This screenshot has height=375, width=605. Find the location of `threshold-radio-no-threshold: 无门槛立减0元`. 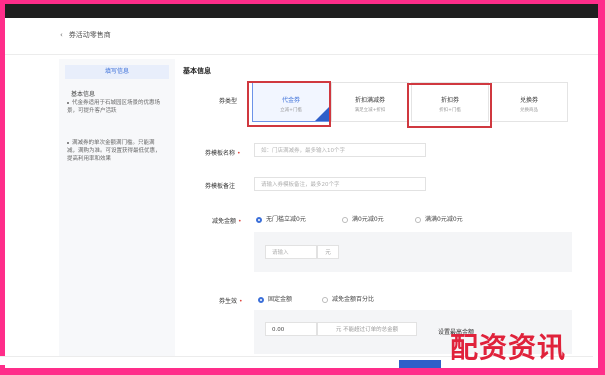

threshold-radio-no-threshold: 无门槛立减0元 is located at coordinates (281, 218).